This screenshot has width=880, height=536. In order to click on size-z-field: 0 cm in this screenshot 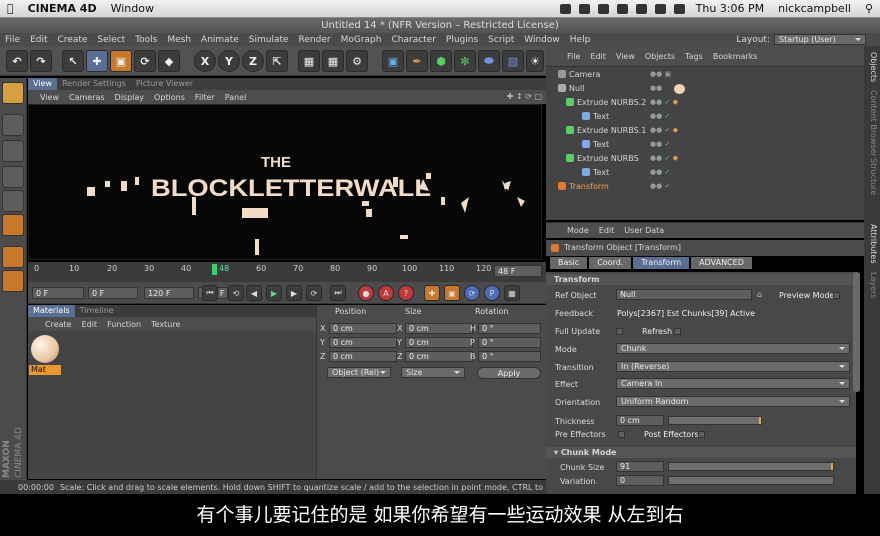, I will do `click(439, 356)`.